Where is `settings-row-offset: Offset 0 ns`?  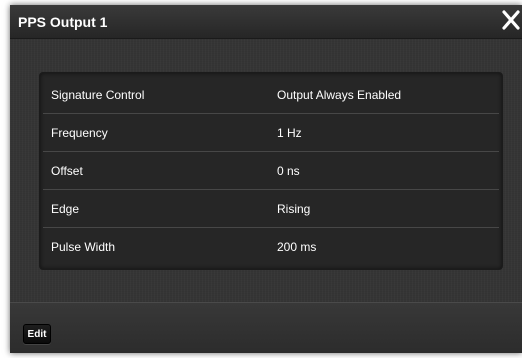 settings-row-offset: Offset 0 ns is located at coordinates (271, 171).